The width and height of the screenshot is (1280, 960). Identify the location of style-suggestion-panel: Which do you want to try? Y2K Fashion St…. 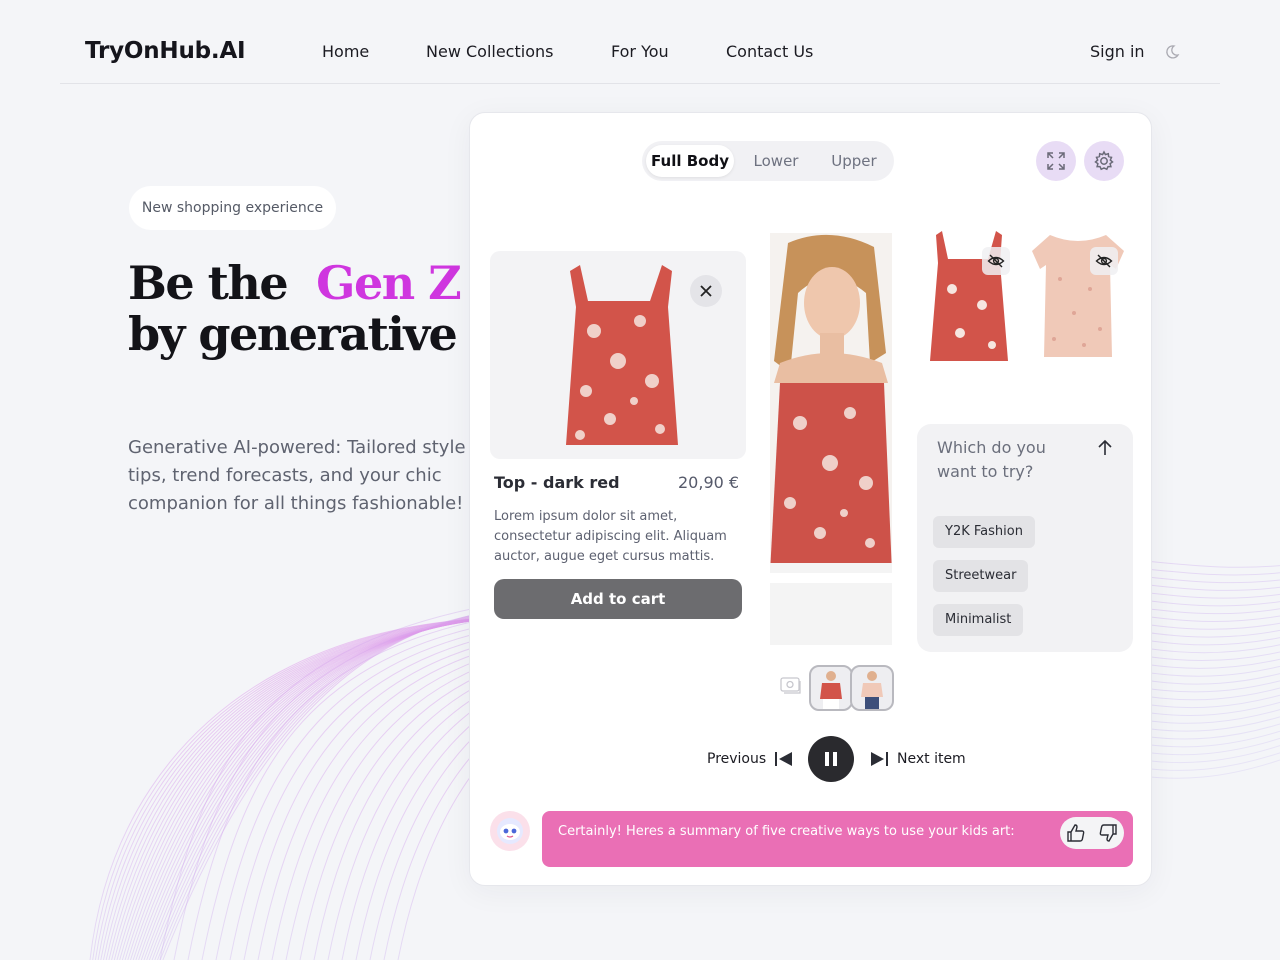
(1025, 538).